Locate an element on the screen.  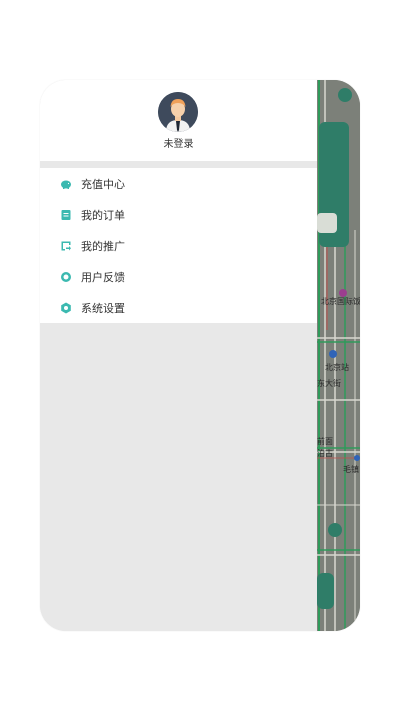
menu-item-label: 我的订单 is located at coordinates (103, 215).